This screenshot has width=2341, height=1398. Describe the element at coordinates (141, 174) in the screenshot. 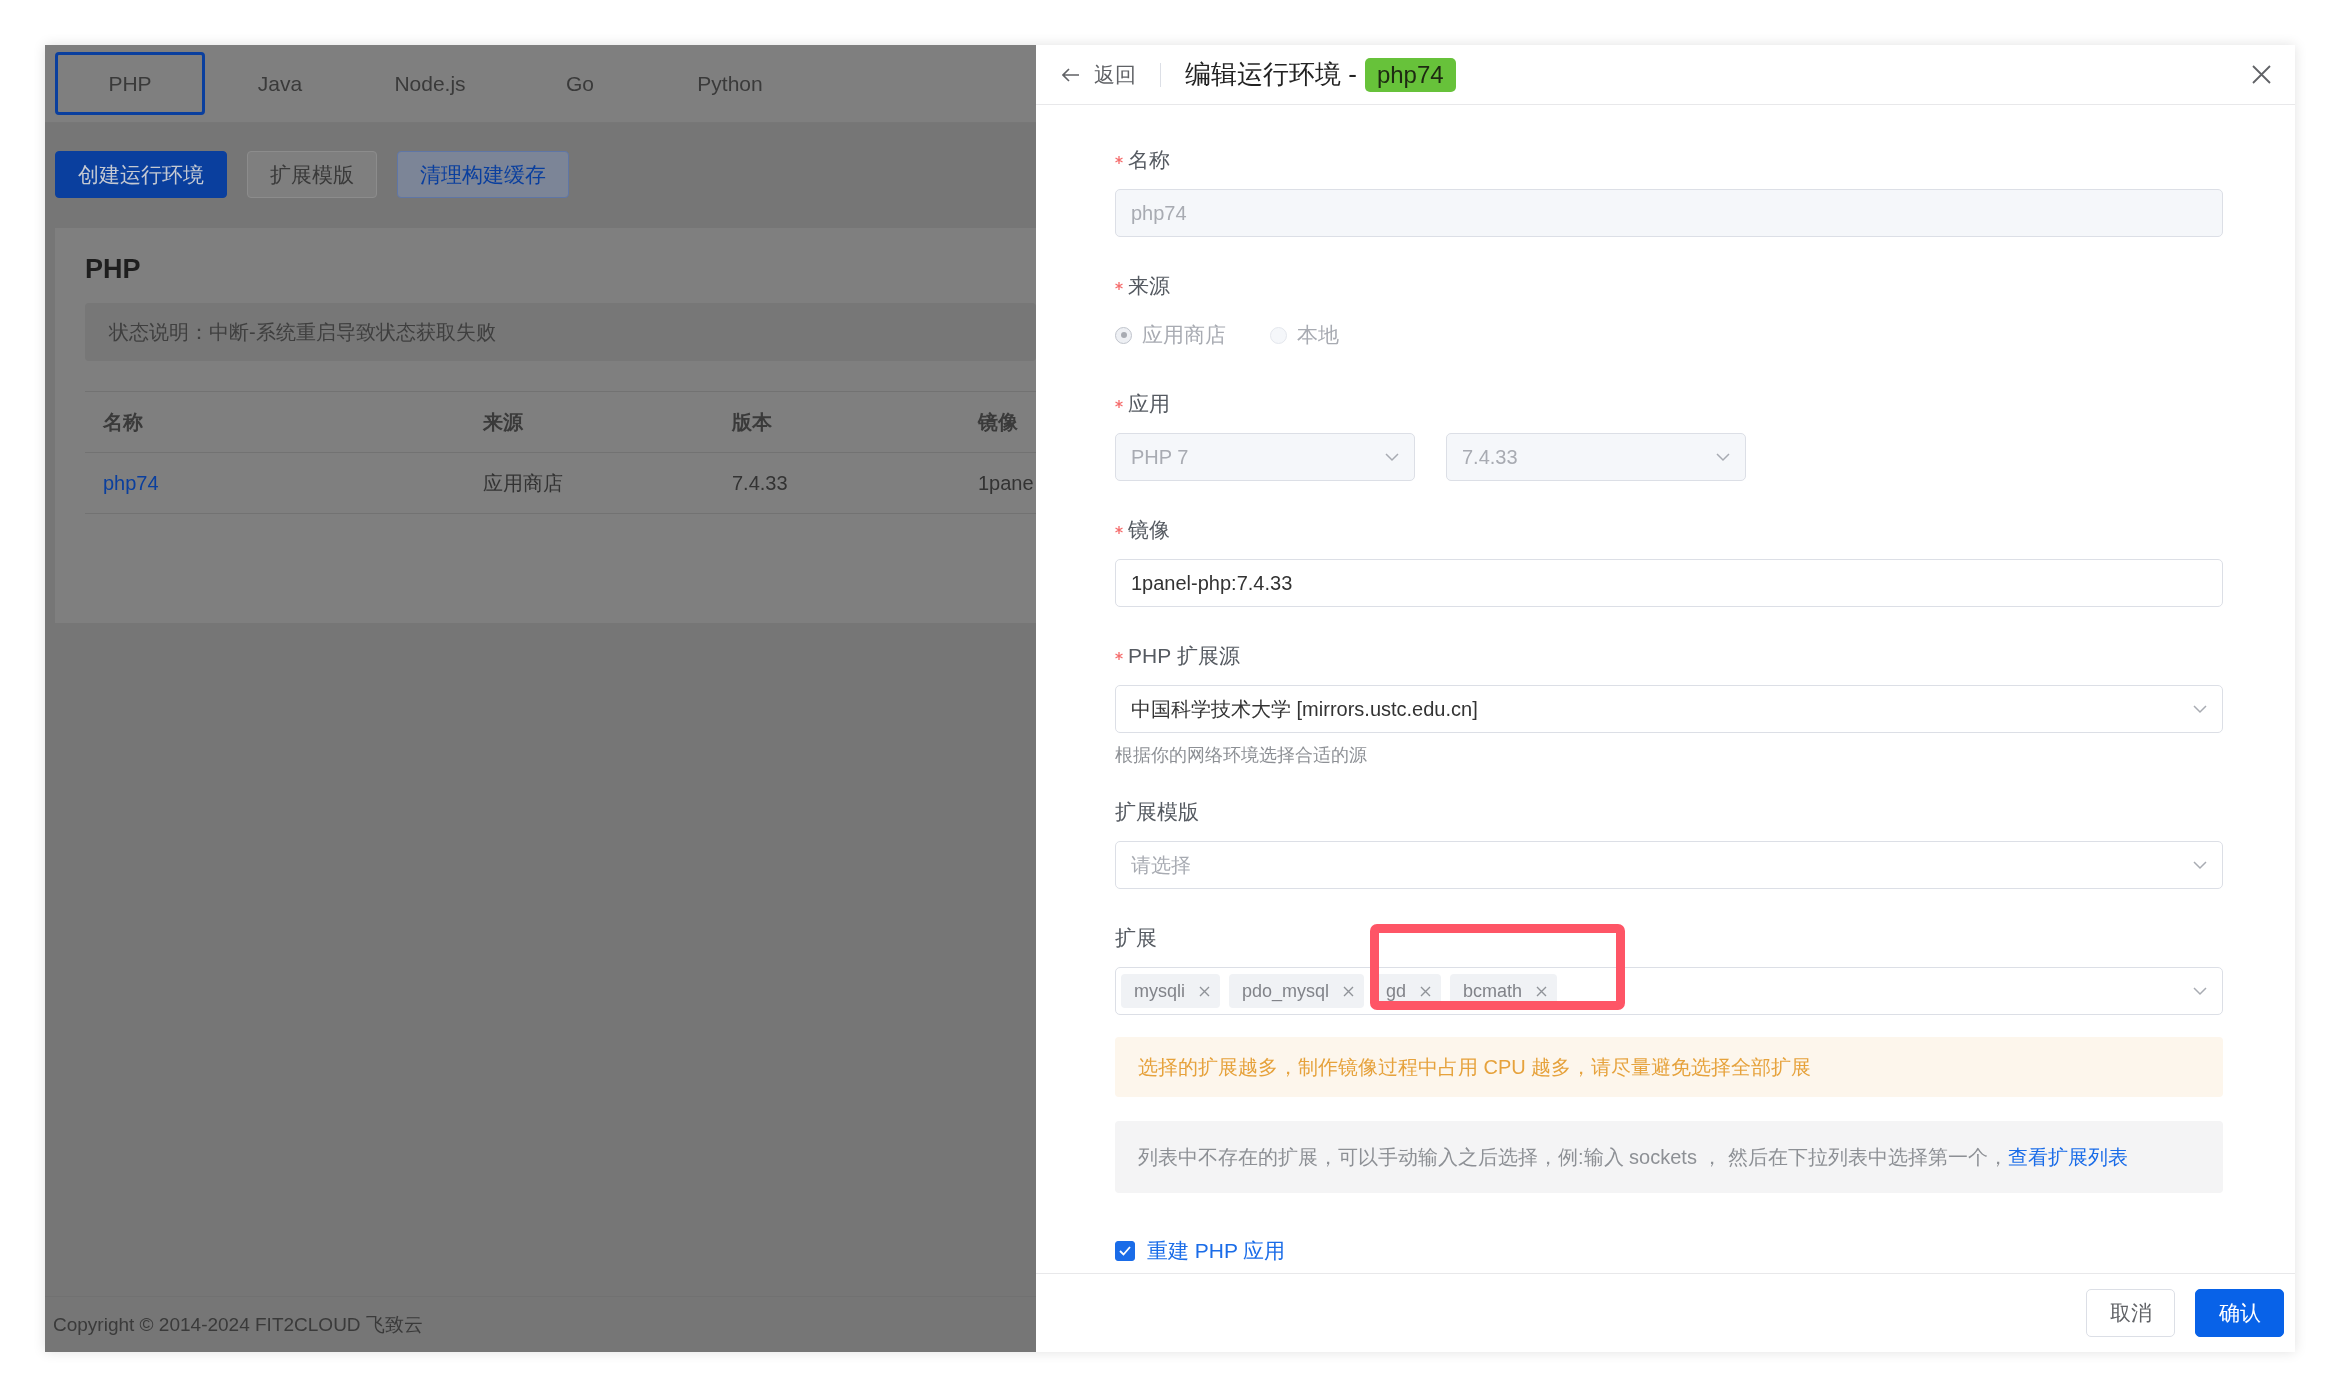

I see `action-button: 创建运行环境` at that location.